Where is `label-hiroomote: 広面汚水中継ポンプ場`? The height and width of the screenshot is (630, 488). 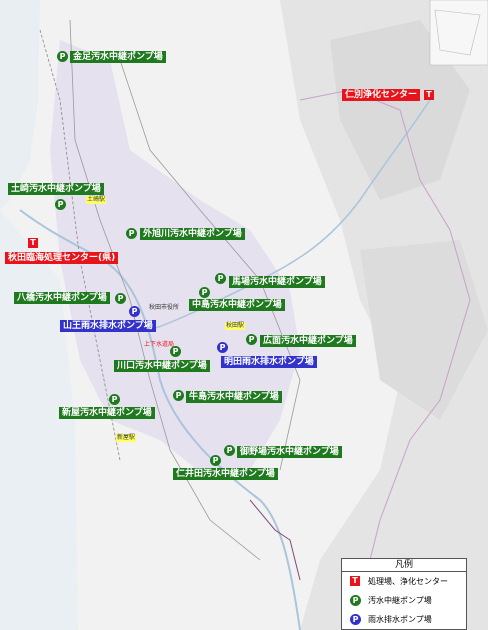
label-hiroomote: 広面汚水中継ポンプ場 is located at coordinates (308, 341).